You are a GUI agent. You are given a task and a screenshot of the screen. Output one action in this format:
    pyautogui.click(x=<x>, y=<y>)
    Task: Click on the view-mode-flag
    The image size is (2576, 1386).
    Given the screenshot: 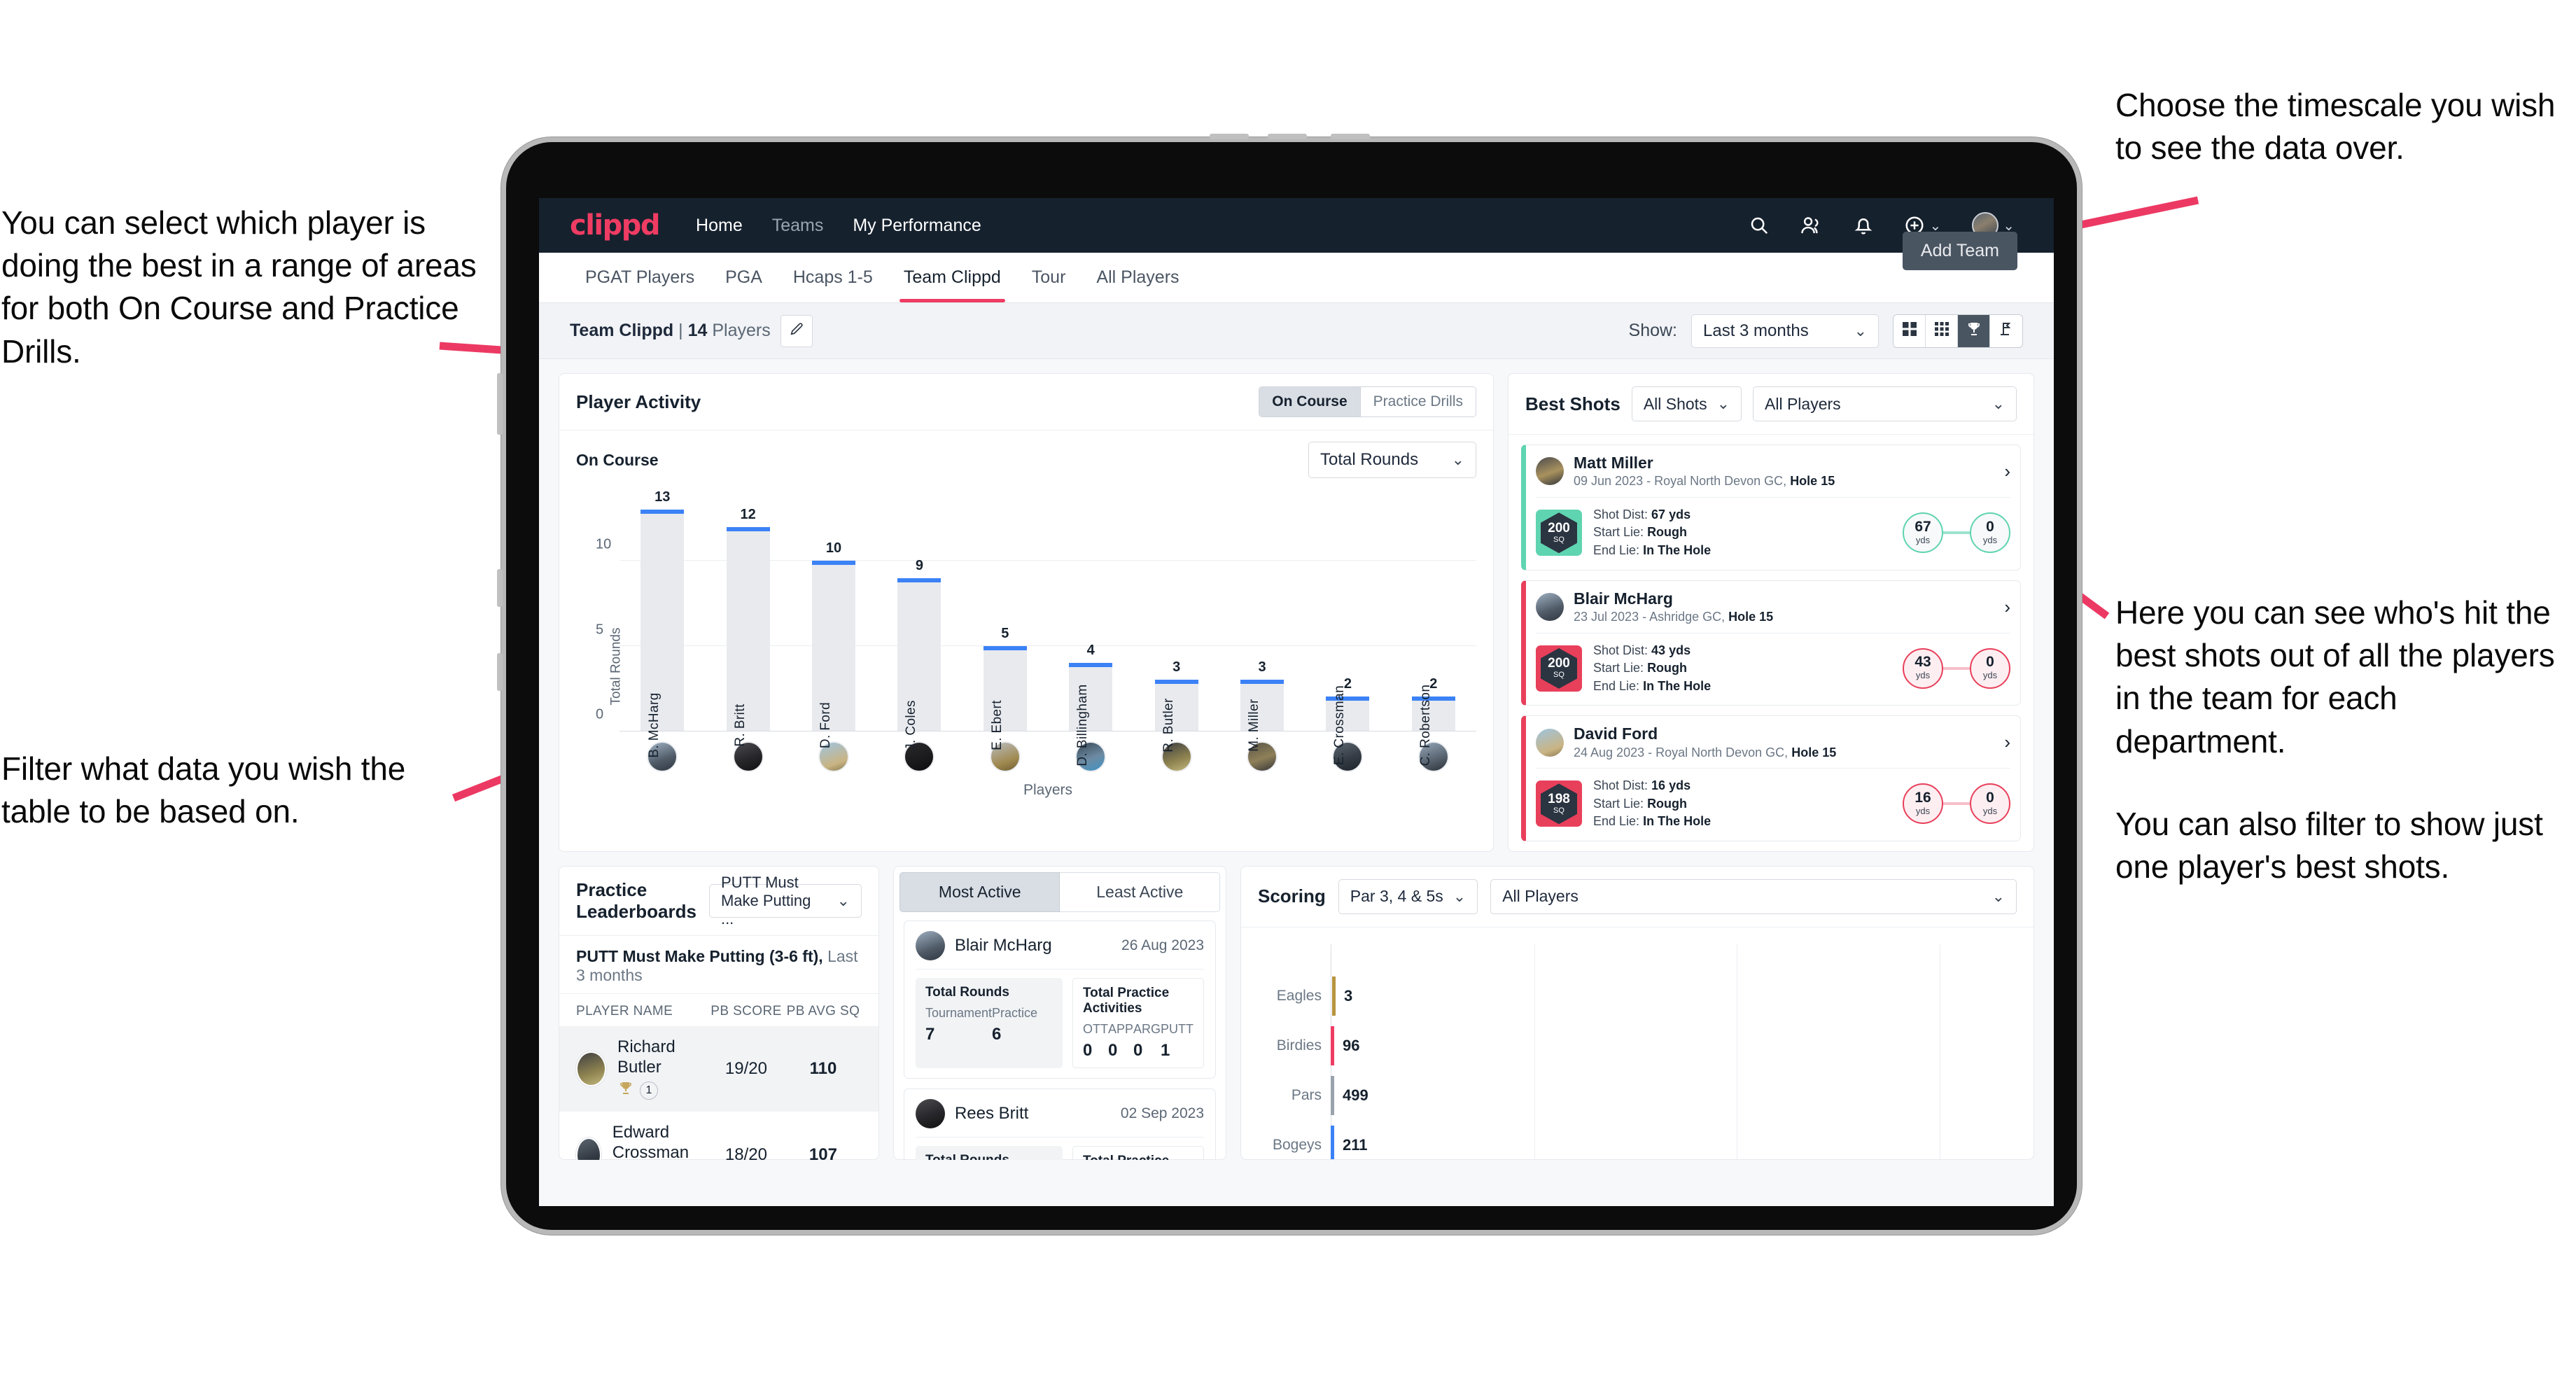 What is the action you would take?
    pyautogui.click(x=2006, y=330)
    